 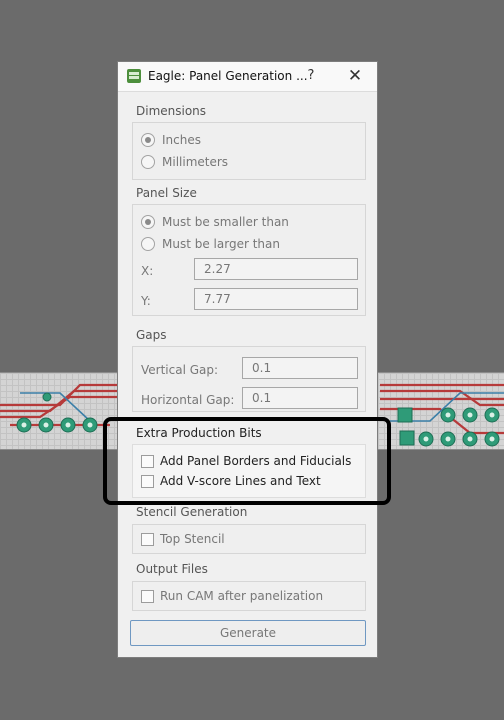 I want to click on help-button: ?, so click(x=311, y=76).